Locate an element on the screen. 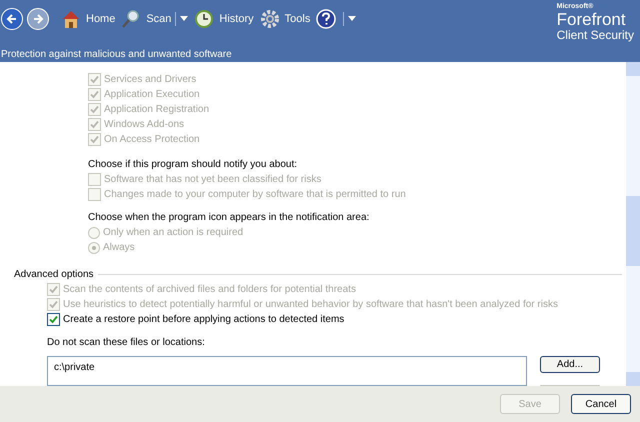 The height and width of the screenshot is (422, 640). checkbox-label: Services and Drivers is located at coordinates (150, 80).